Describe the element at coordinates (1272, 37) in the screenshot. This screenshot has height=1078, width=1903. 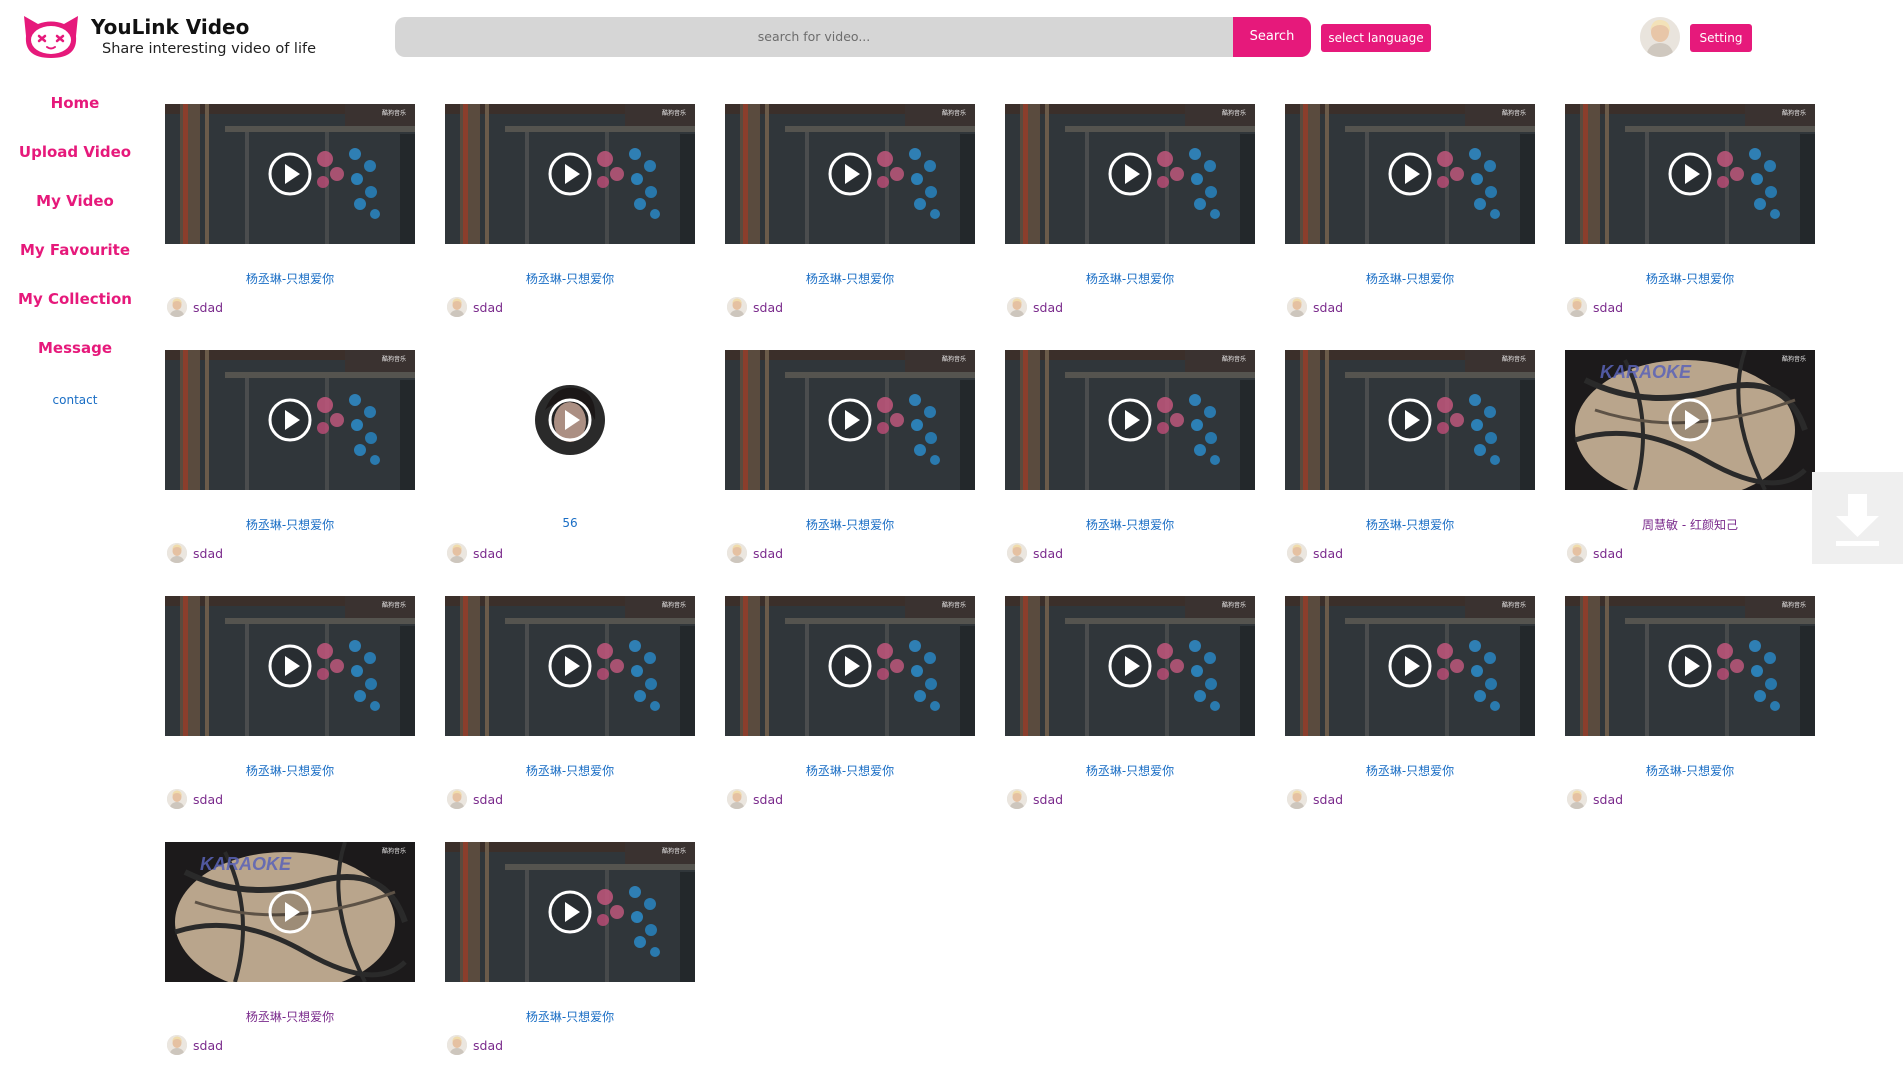
I see `search-button: Search` at that location.